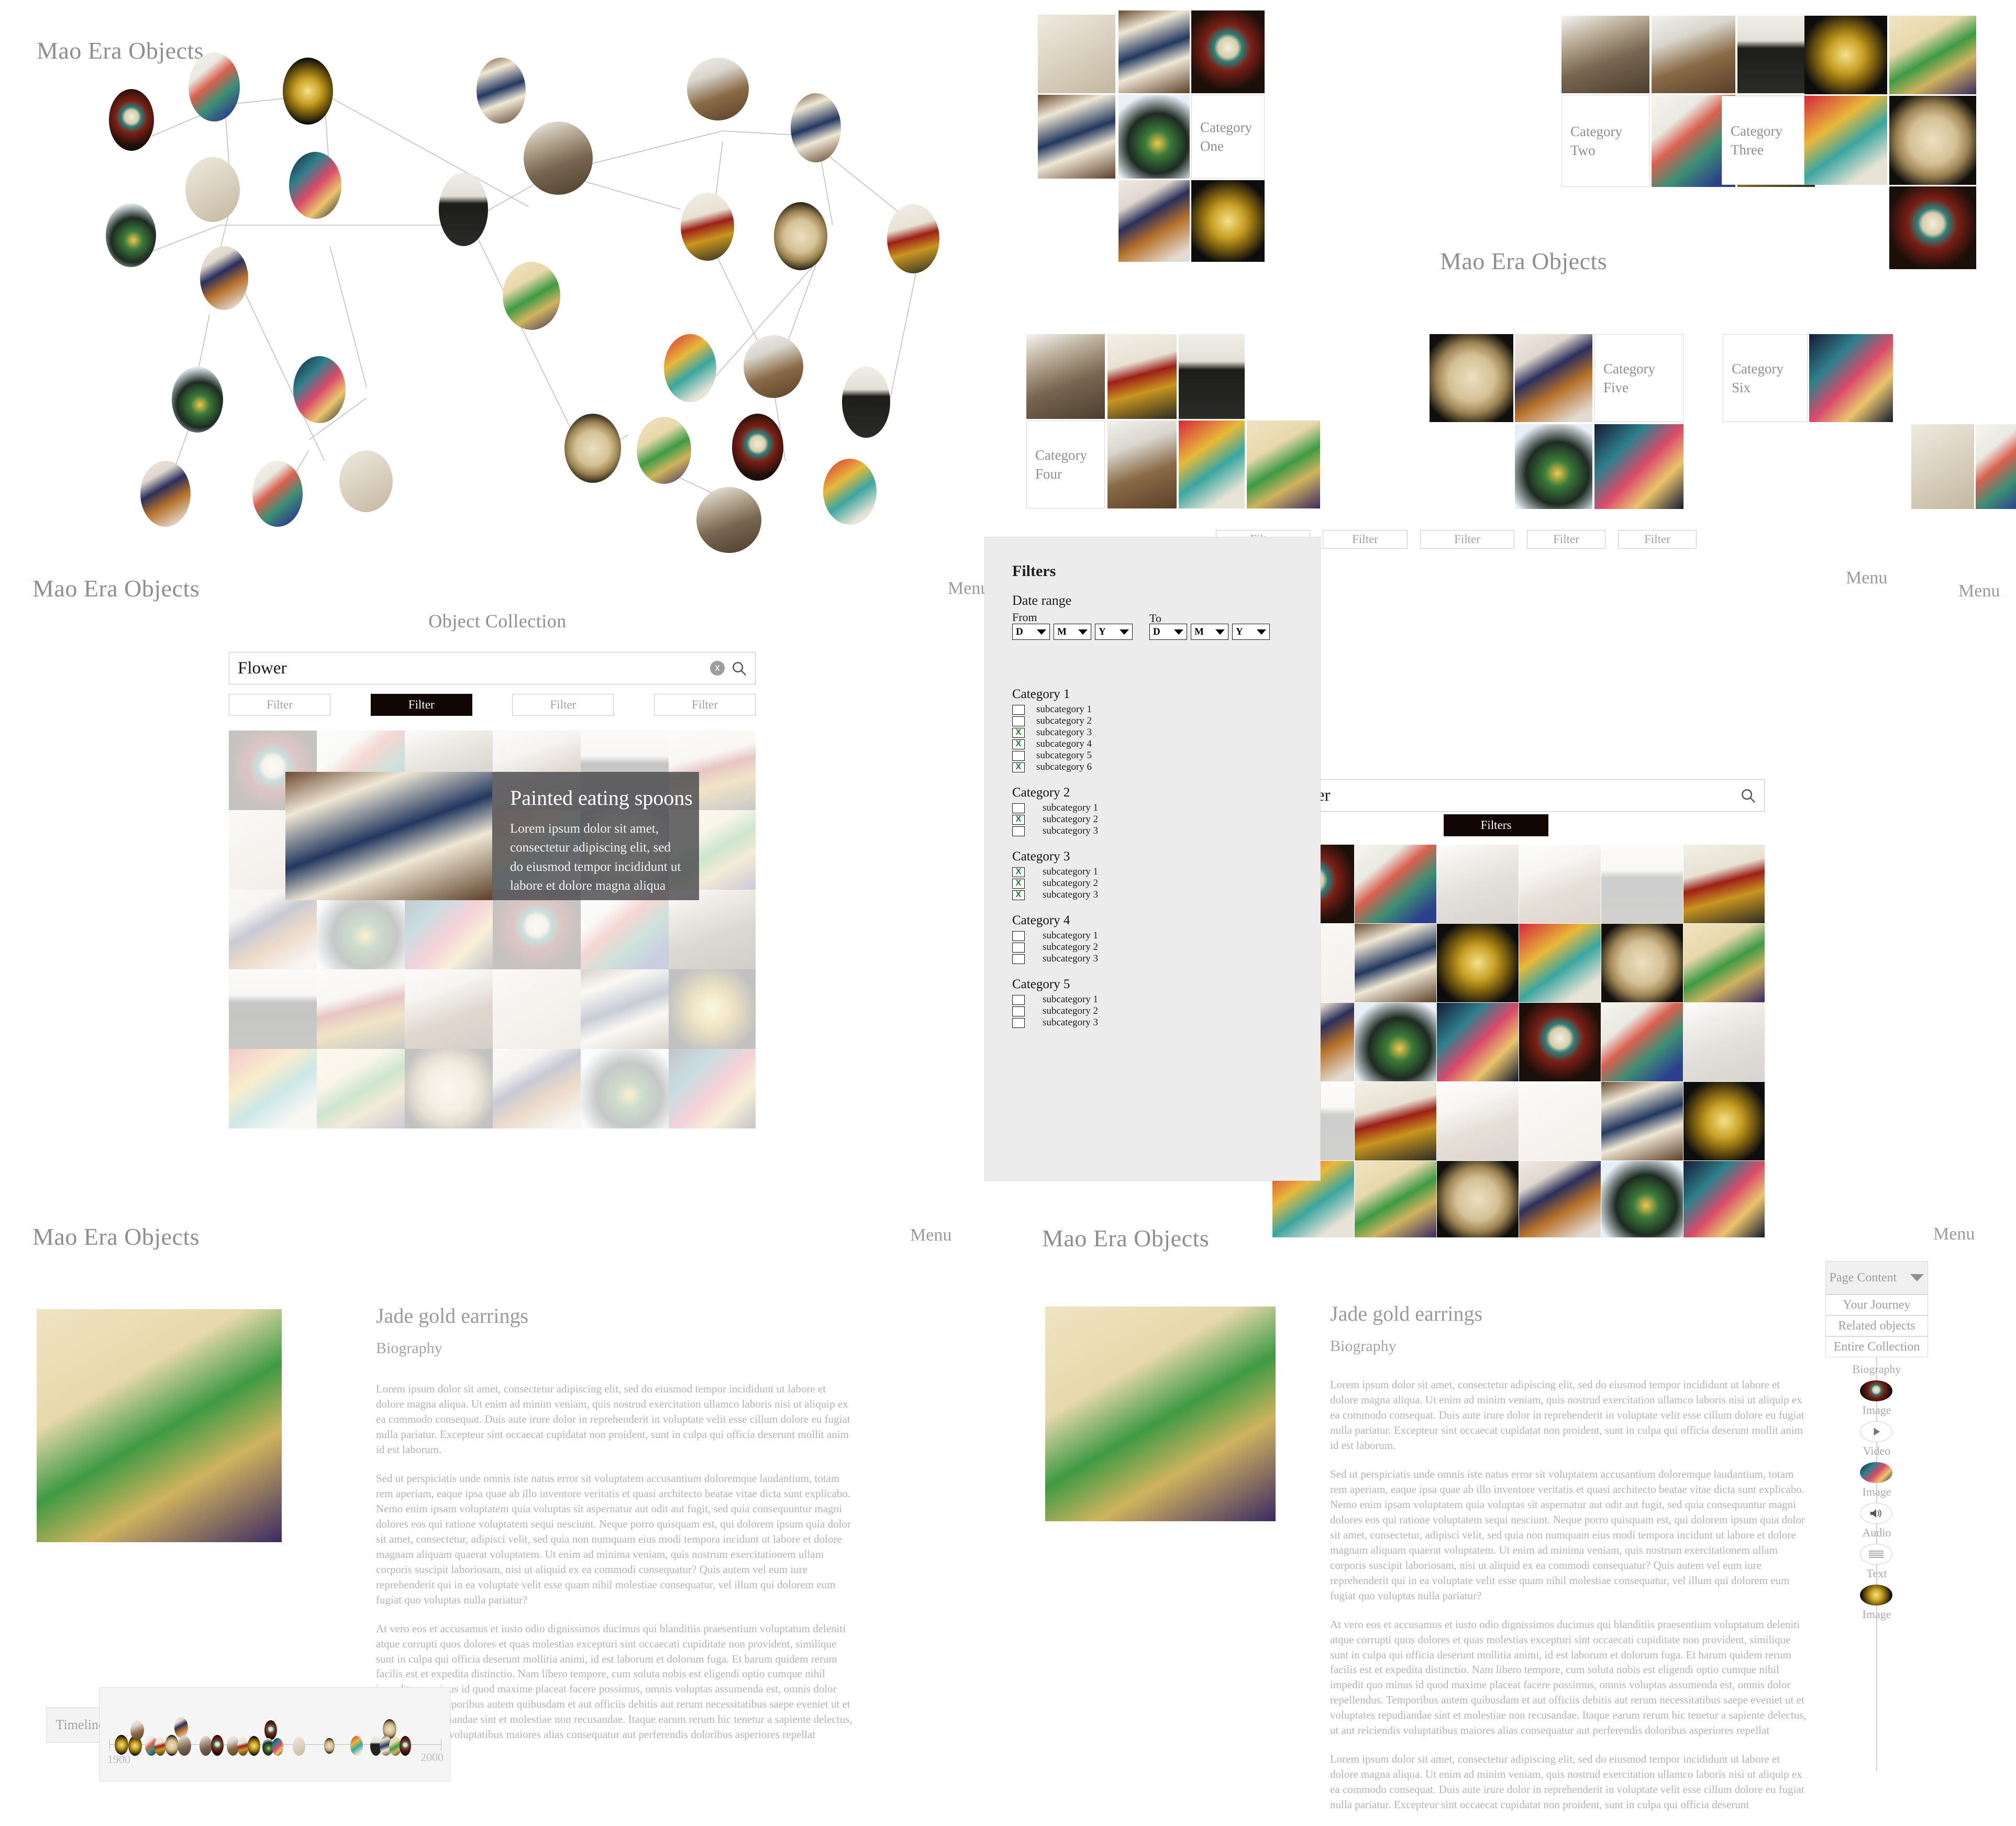 The width and height of the screenshot is (2016, 1826). I want to click on text-lines-icon, so click(1876, 1554).